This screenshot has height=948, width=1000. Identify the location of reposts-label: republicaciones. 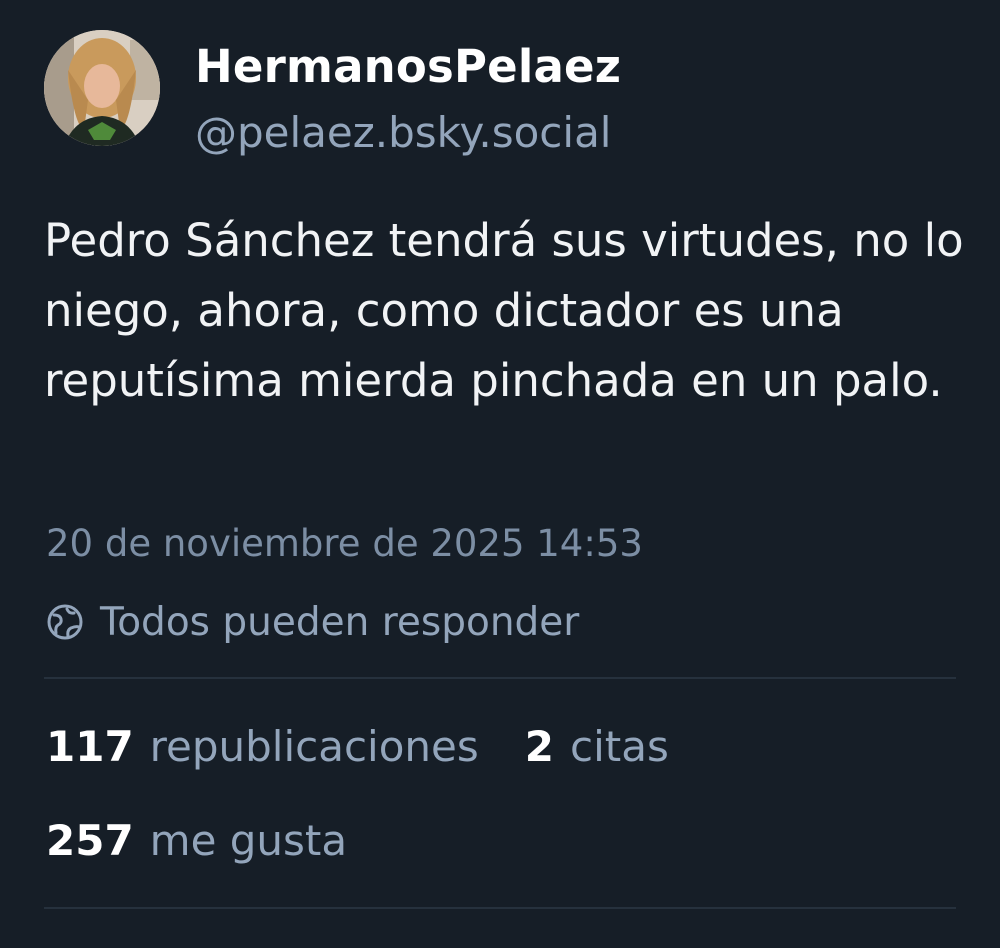
(314, 746).